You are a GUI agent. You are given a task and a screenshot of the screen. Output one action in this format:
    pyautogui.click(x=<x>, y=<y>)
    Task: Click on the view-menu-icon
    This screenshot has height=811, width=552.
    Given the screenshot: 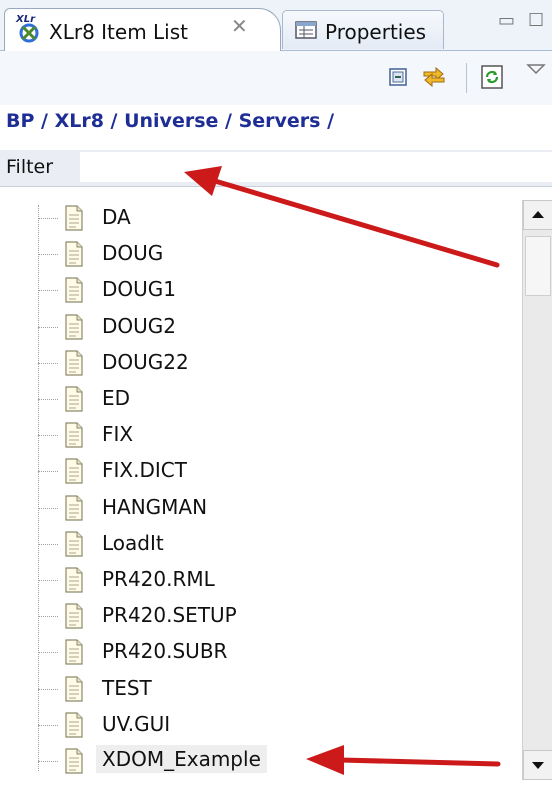 What is the action you would take?
    pyautogui.click(x=536, y=69)
    